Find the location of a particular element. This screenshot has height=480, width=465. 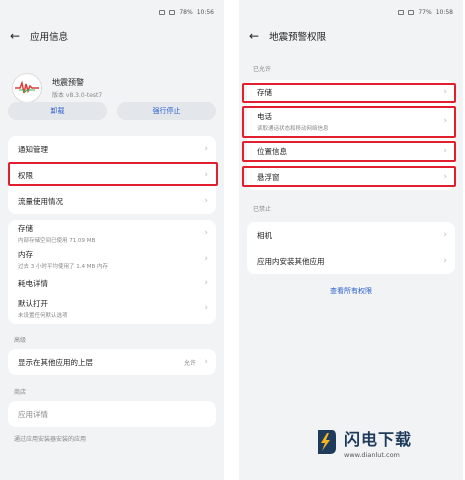

row-label: 流量使用情况 is located at coordinates (40, 201).